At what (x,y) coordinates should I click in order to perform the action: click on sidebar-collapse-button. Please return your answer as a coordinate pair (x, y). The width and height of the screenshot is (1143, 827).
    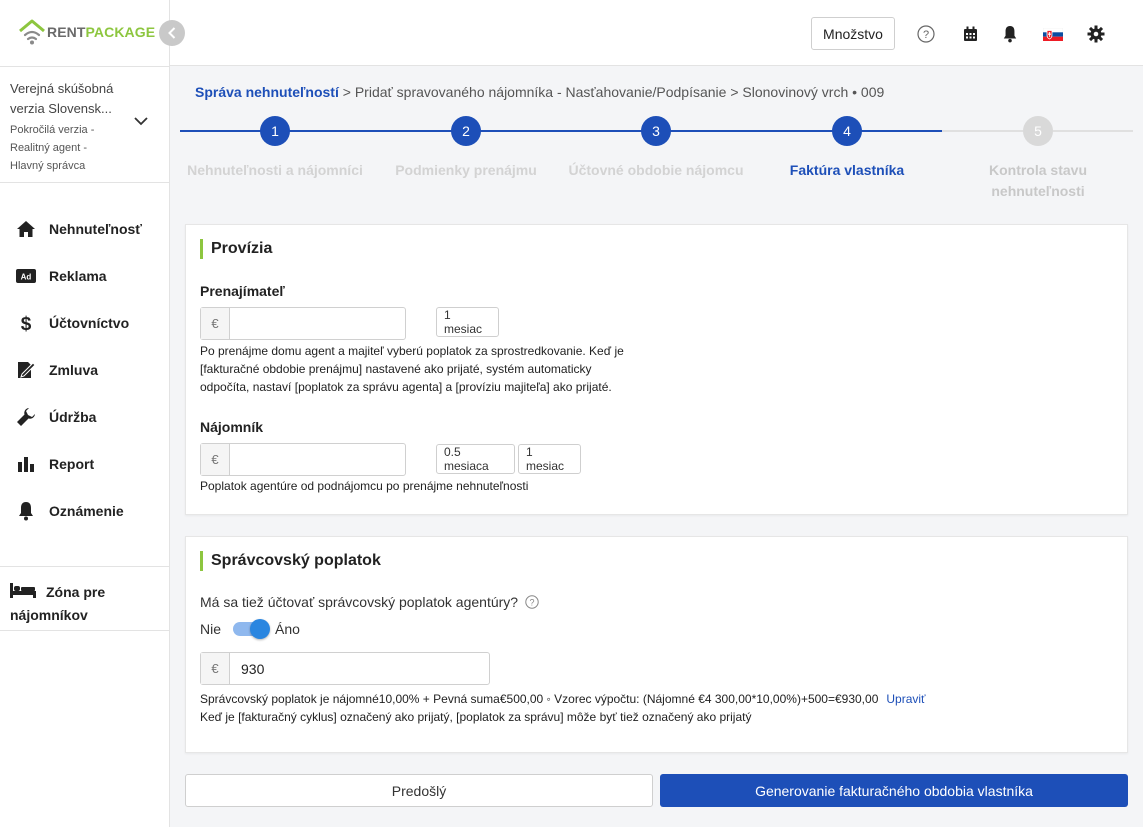
    Looking at the image, I should click on (172, 33).